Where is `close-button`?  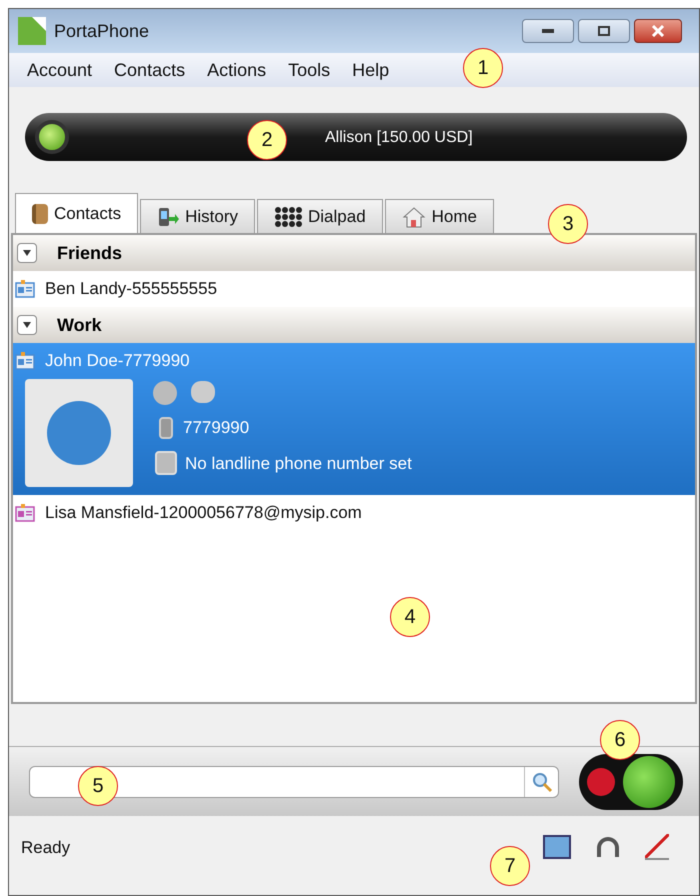 close-button is located at coordinates (658, 31).